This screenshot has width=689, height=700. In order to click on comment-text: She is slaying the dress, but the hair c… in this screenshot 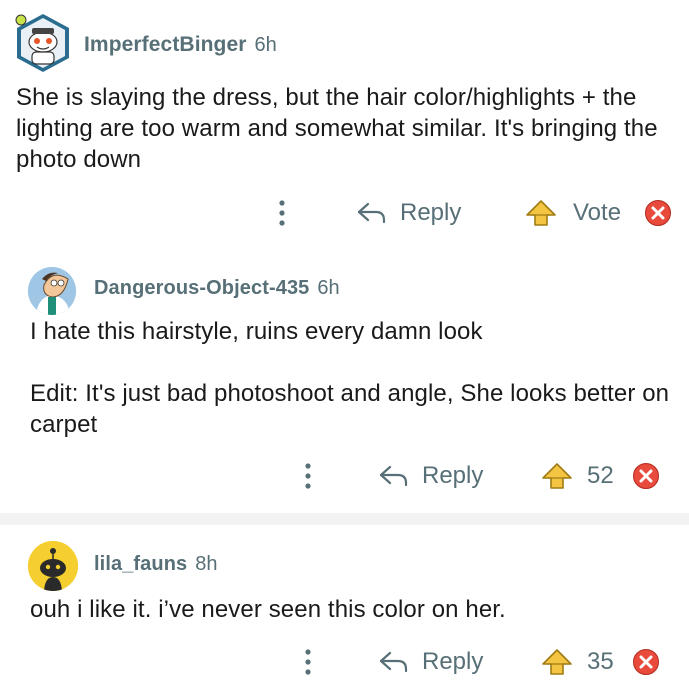, I will do `click(337, 128)`.